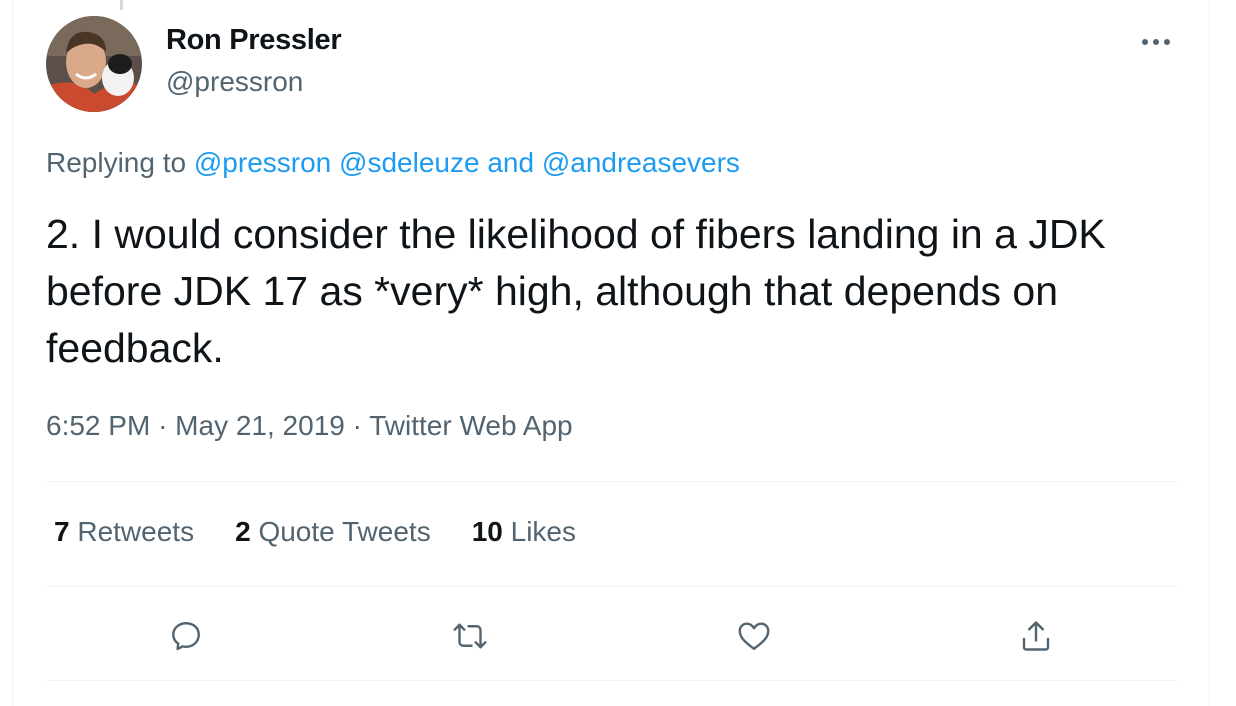 The width and height of the screenshot is (1236, 706). What do you see at coordinates (62, 531) in the screenshot?
I see `retweets-count: 7` at bounding box center [62, 531].